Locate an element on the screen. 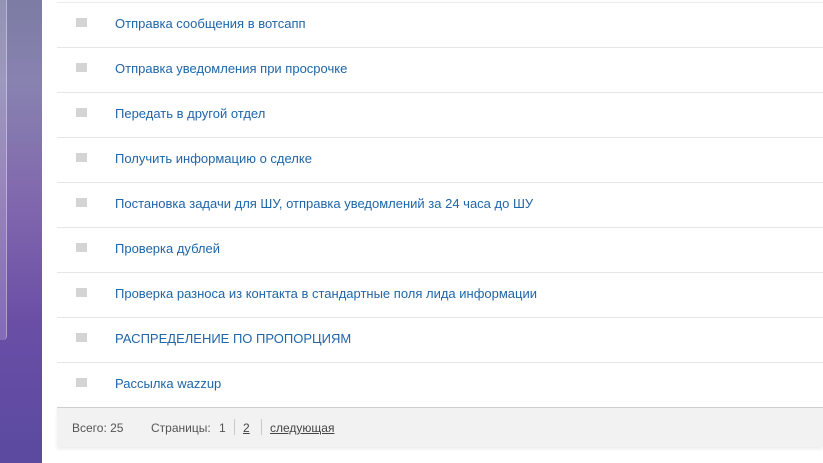 Image resolution: width=823 pixels, height=463 pixels. list-item: Отправка уведомления при просрочке is located at coordinates (440, 70).